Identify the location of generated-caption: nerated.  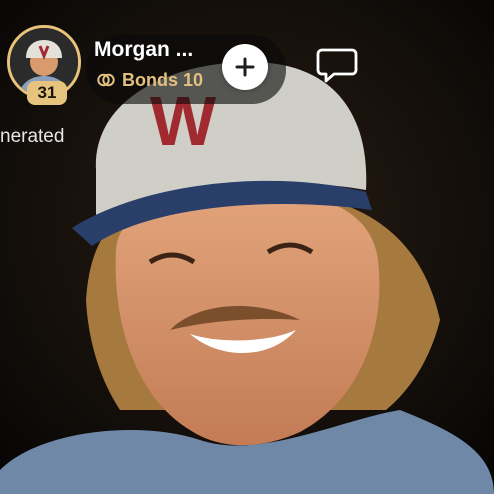
(32, 136).